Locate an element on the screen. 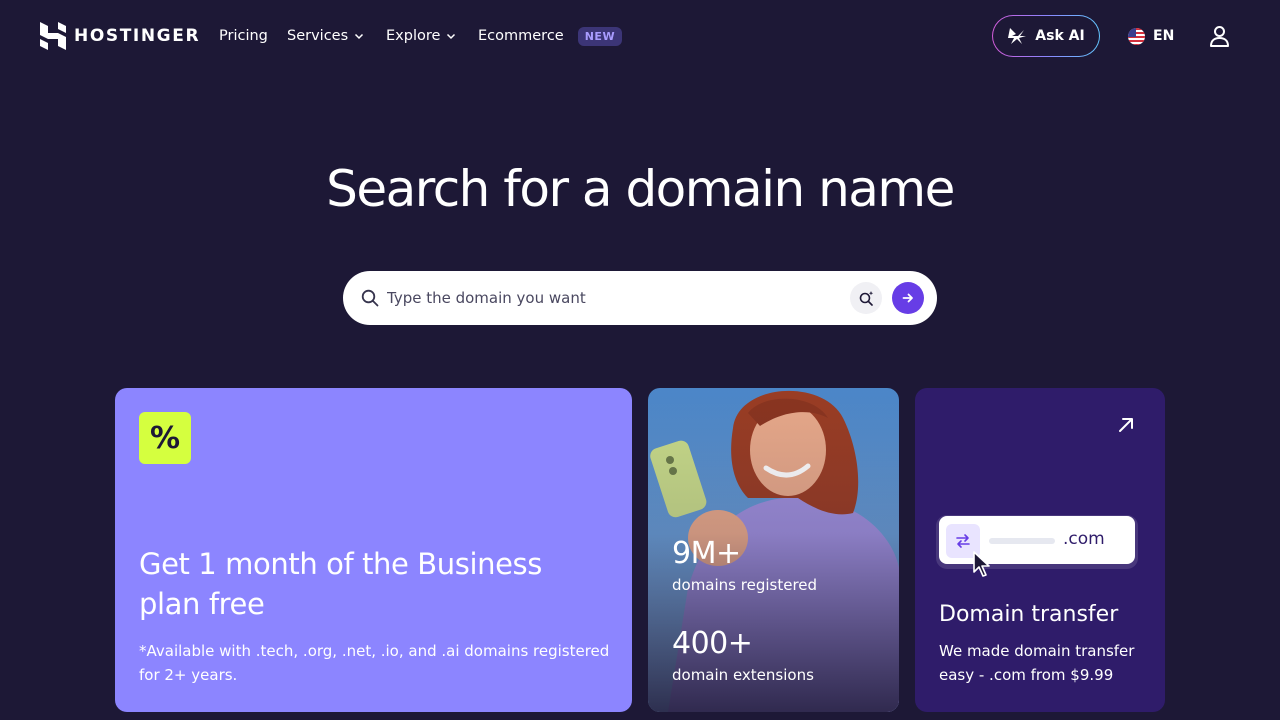  us-flag-icon is located at coordinates (1136, 36).